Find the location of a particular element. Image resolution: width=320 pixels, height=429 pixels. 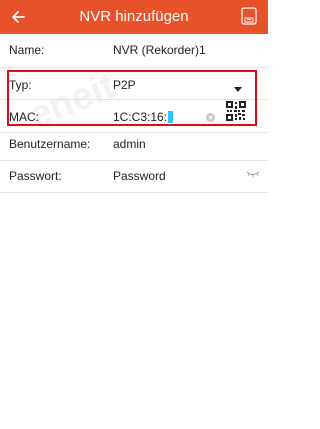

name-label: Name: is located at coordinates (27, 50).